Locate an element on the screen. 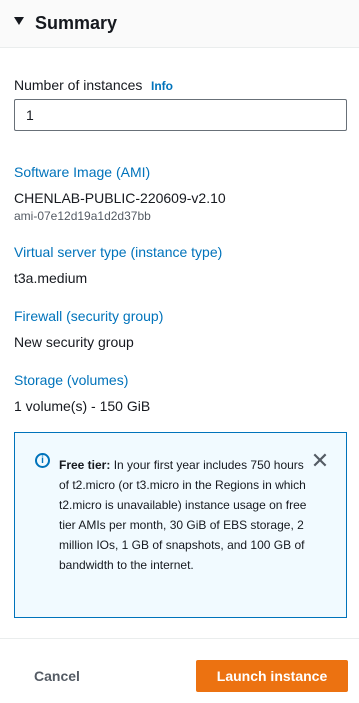 This screenshot has height=703, width=359. free-tier-title: Free tier: is located at coordinates (85, 465).